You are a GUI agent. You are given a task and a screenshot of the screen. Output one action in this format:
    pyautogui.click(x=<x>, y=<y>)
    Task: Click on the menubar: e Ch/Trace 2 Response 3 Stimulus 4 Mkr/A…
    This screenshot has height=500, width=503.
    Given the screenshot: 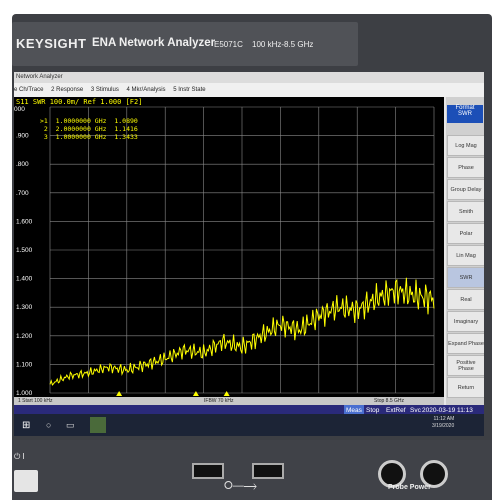 What is the action you would take?
    pyautogui.click(x=249, y=90)
    